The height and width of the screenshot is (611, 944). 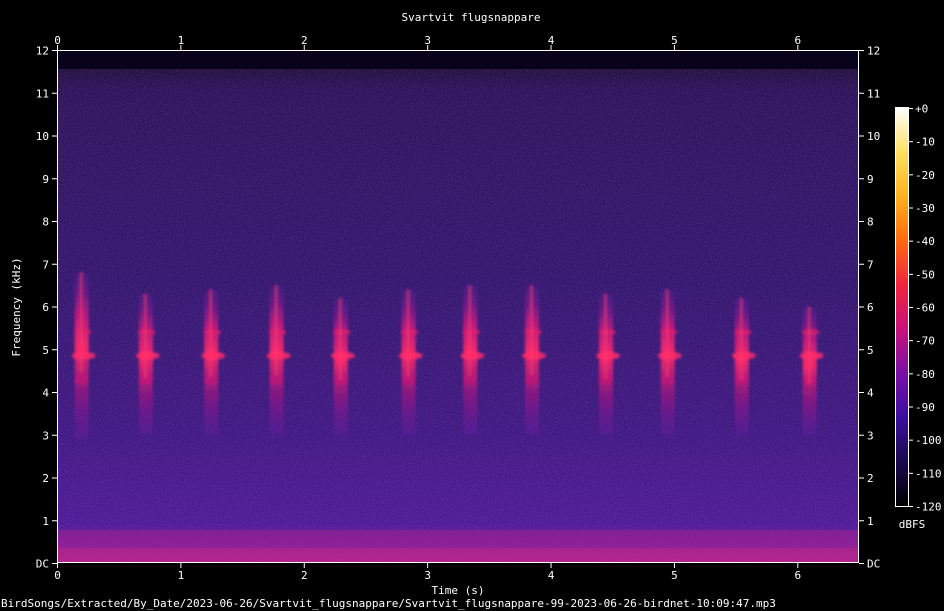 What do you see at coordinates (45, 393) in the screenshot?
I see `y-tick-label-left: 4` at bounding box center [45, 393].